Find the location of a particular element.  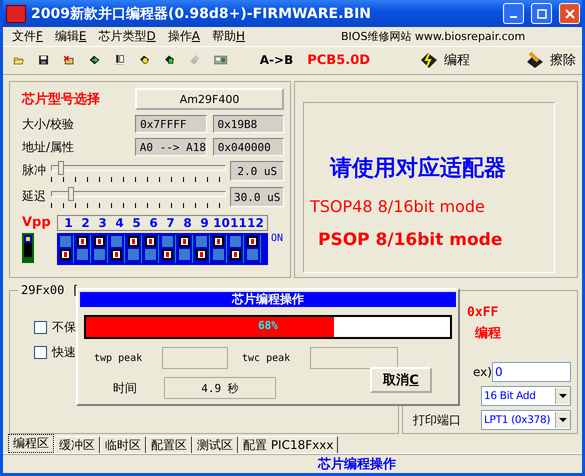

bus-mode-dropdown: 16 Bit Add is located at coordinates (526, 396).